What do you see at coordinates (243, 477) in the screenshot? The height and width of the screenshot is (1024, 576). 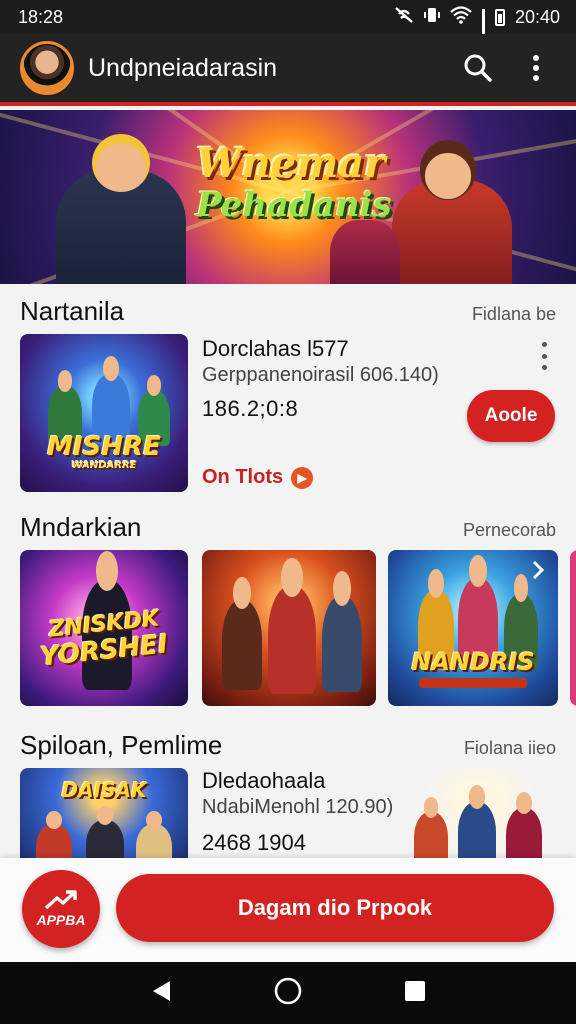 I see `featured-link-label: On Tlots` at bounding box center [243, 477].